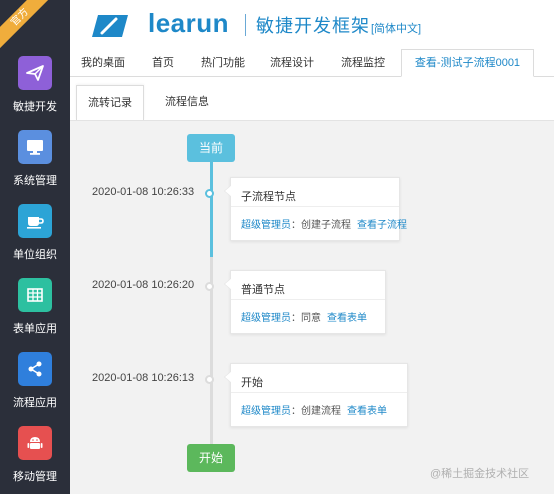  I want to click on language-switch: [简体中文], so click(396, 28).